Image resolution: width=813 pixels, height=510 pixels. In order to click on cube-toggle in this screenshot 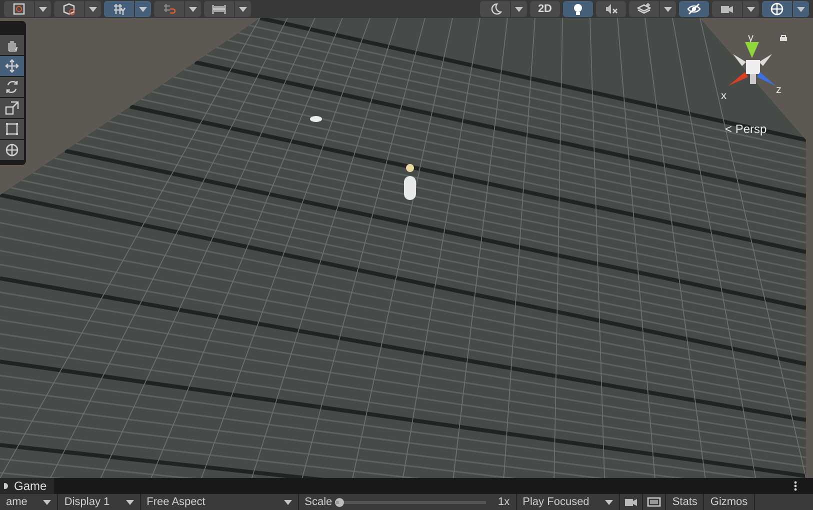, I will do `click(69, 9)`.